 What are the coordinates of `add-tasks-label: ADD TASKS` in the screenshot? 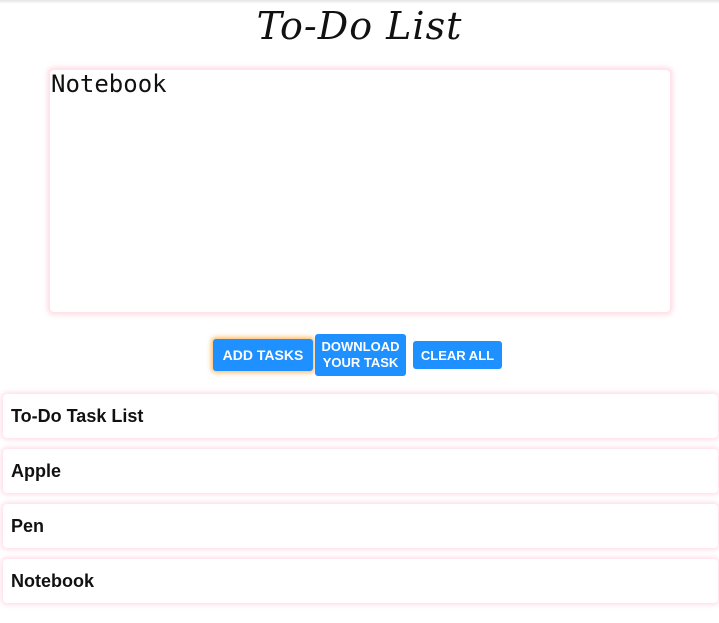 It's located at (263, 355).